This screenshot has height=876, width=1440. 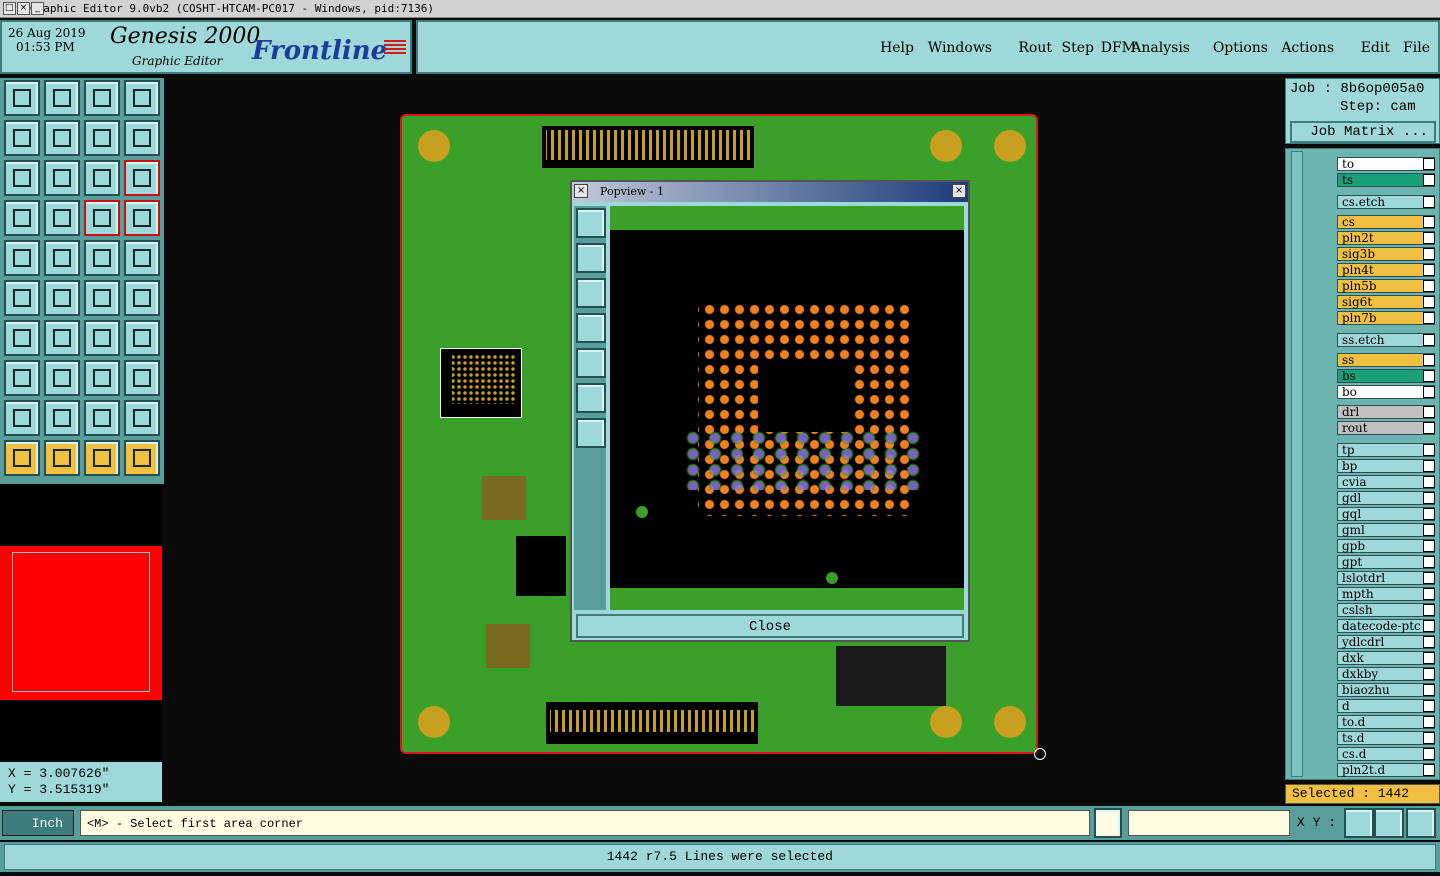 What do you see at coordinates (142, 98) in the screenshot?
I see `snapshot-tool` at bounding box center [142, 98].